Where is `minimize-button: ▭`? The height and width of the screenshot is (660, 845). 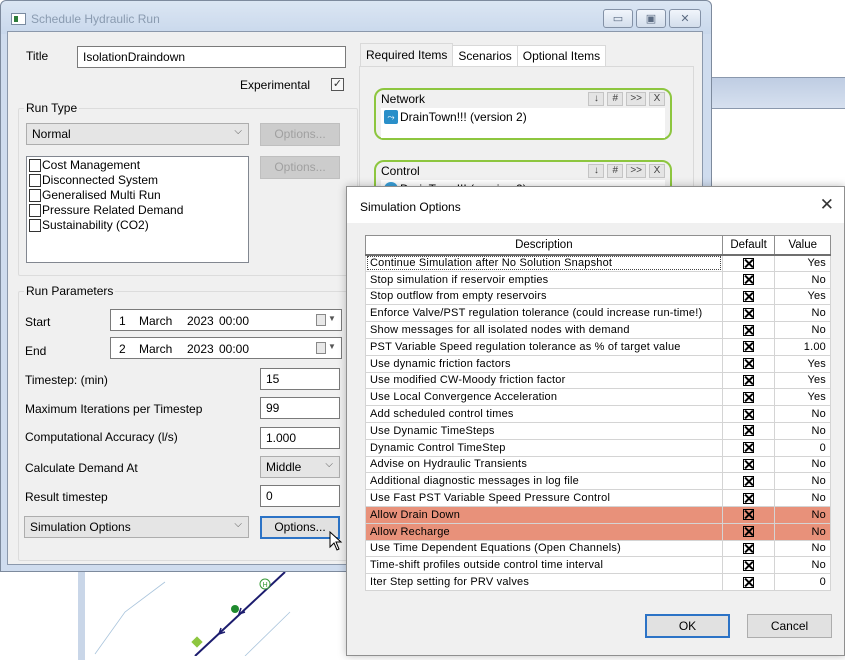
minimize-button: ▭ is located at coordinates (618, 18).